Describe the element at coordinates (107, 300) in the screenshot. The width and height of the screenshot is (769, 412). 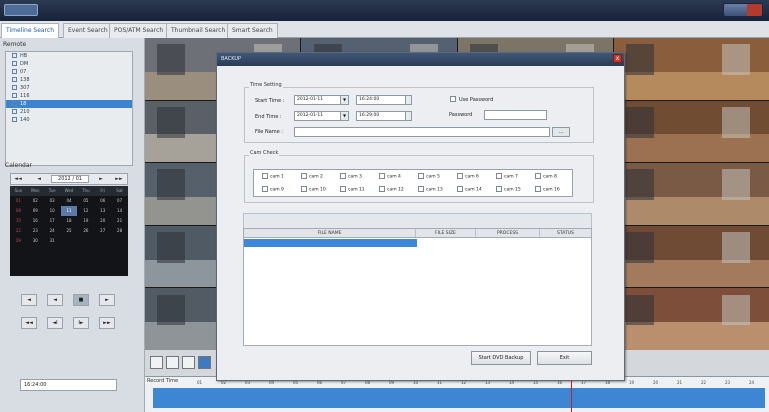
I see `play-button: ►` at that location.